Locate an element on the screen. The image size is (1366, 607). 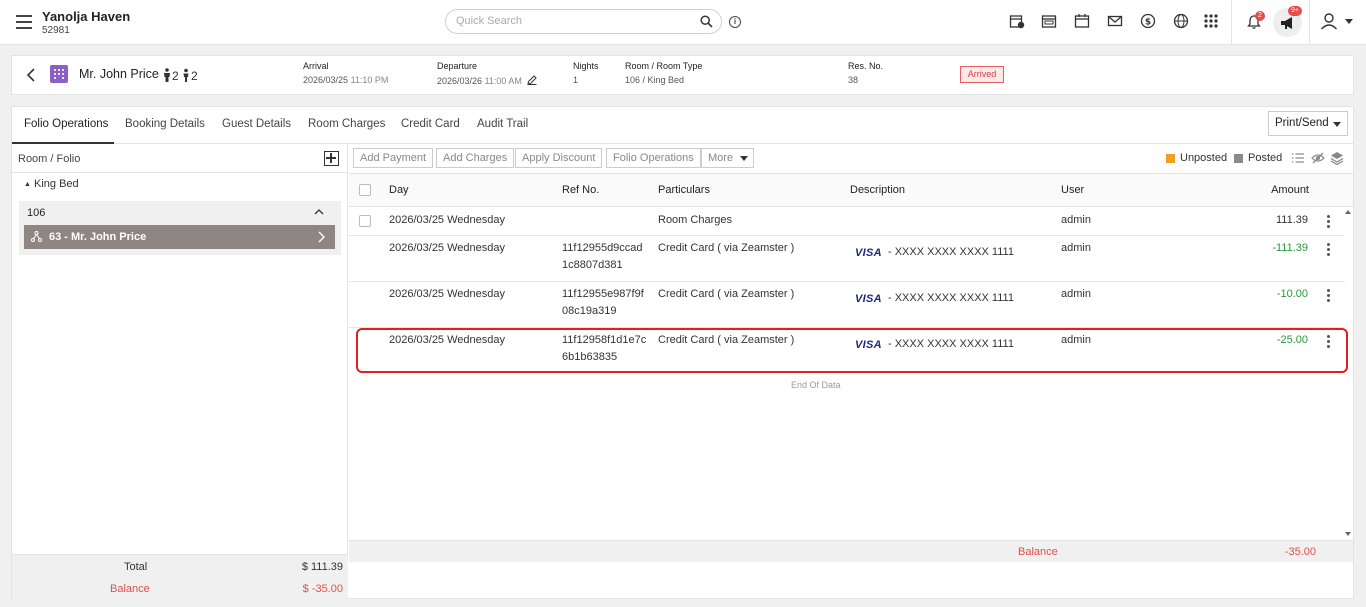
nights-value: 1 is located at coordinates (576, 80).